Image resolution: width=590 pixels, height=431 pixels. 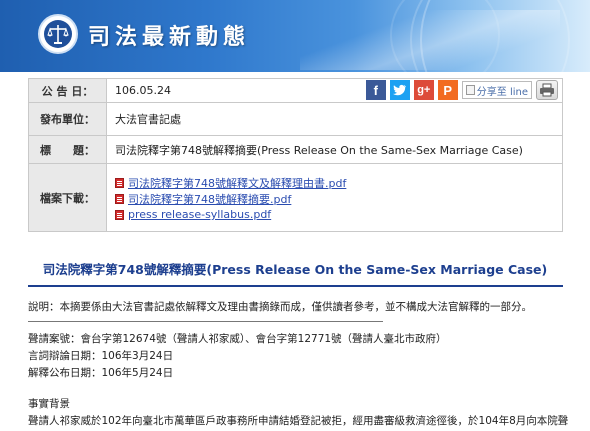 I want to click on unit-label: 發布單位：, so click(x=67, y=119).